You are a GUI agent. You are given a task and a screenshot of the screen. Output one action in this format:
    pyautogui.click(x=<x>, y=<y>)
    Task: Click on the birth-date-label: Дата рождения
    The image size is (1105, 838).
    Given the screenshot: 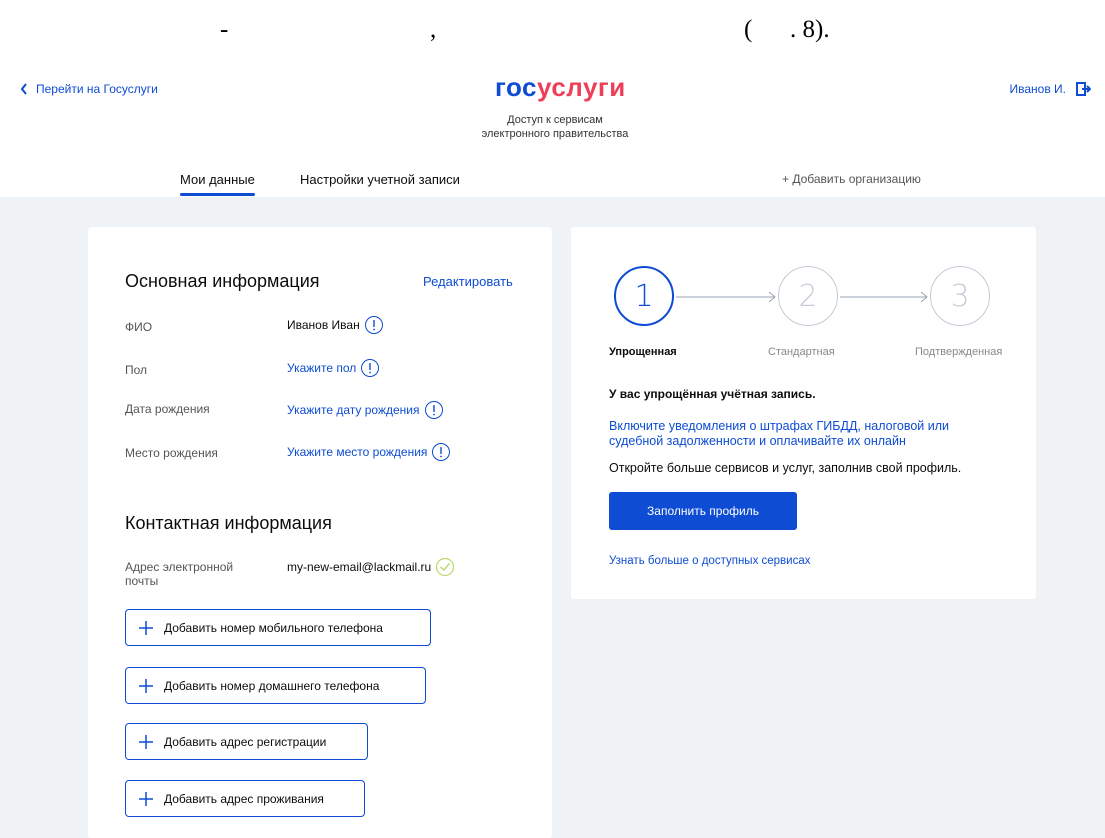 What is the action you would take?
    pyautogui.click(x=167, y=409)
    